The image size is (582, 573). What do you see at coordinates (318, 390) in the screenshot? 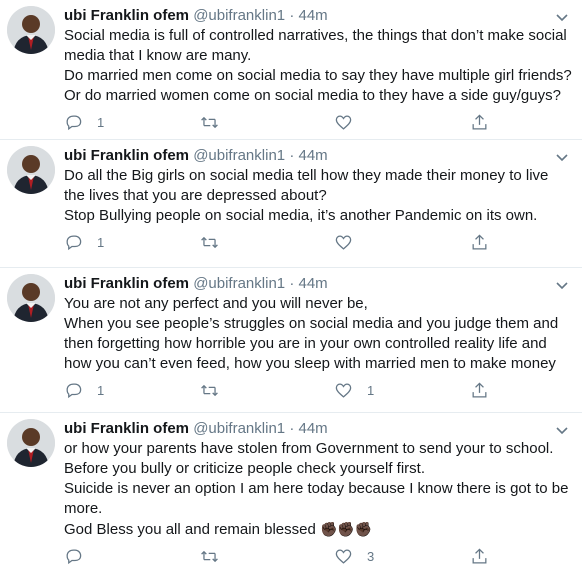
I see `tweet-actions: 1 1` at bounding box center [318, 390].